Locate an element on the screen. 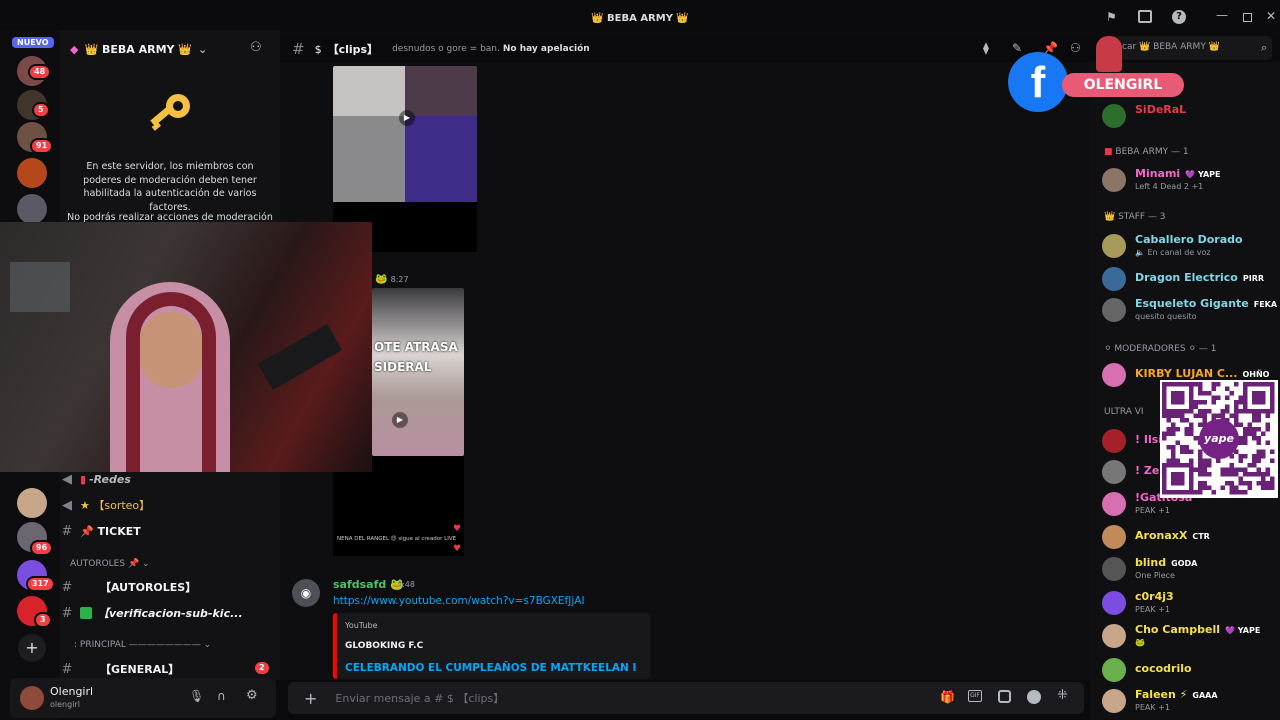 The width and height of the screenshot is (1280, 720). channel-topic-bold: No hay apelación is located at coordinates (546, 49).